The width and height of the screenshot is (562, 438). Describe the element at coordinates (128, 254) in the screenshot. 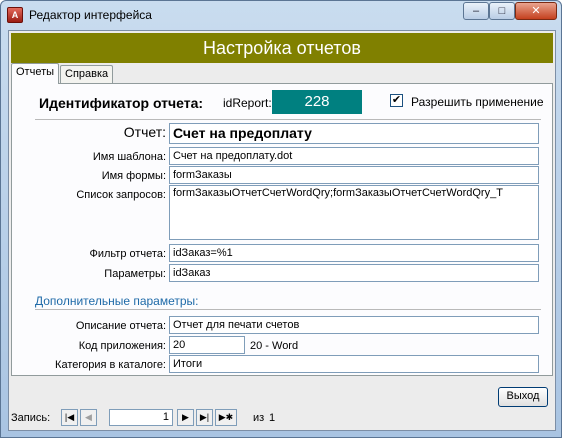

I see `report-filter-label: Фильтр отчета:` at that location.